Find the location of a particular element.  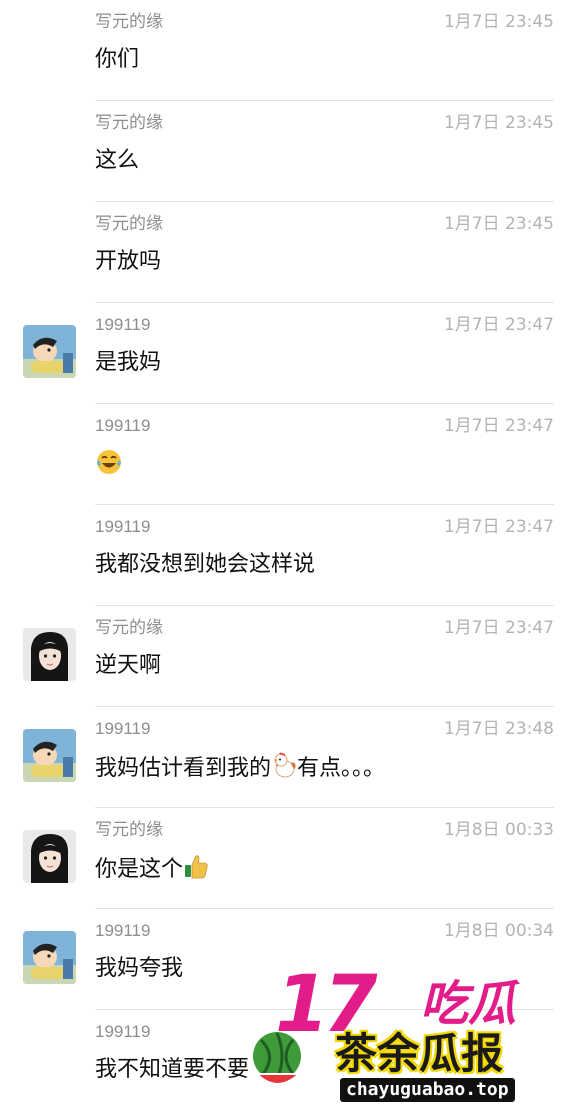

message-text-part: 我妈估计看到我的 is located at coordinates (183, 767).